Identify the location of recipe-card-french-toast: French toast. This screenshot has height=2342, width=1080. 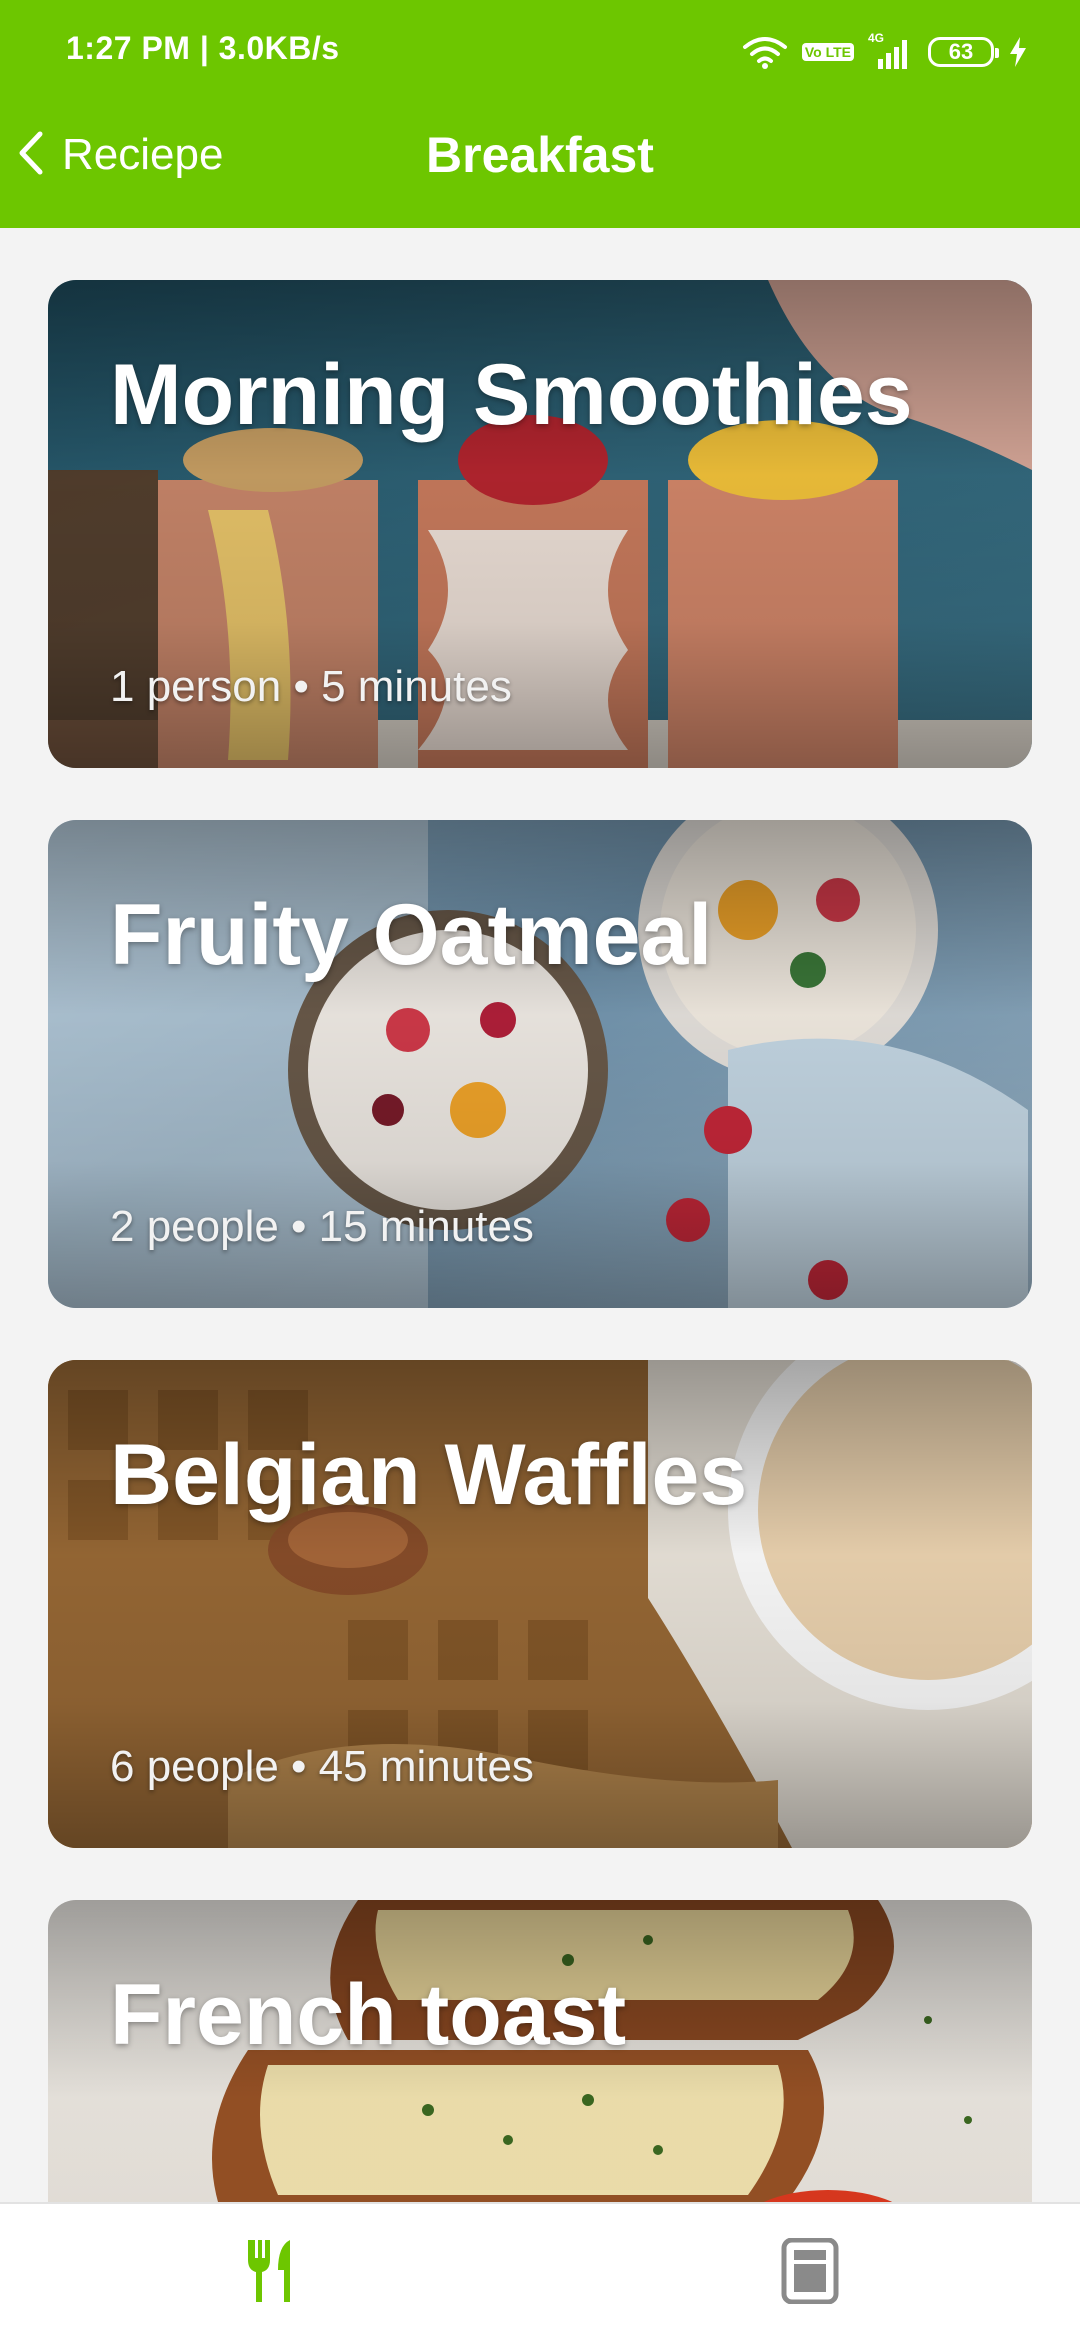
(540, 2065).